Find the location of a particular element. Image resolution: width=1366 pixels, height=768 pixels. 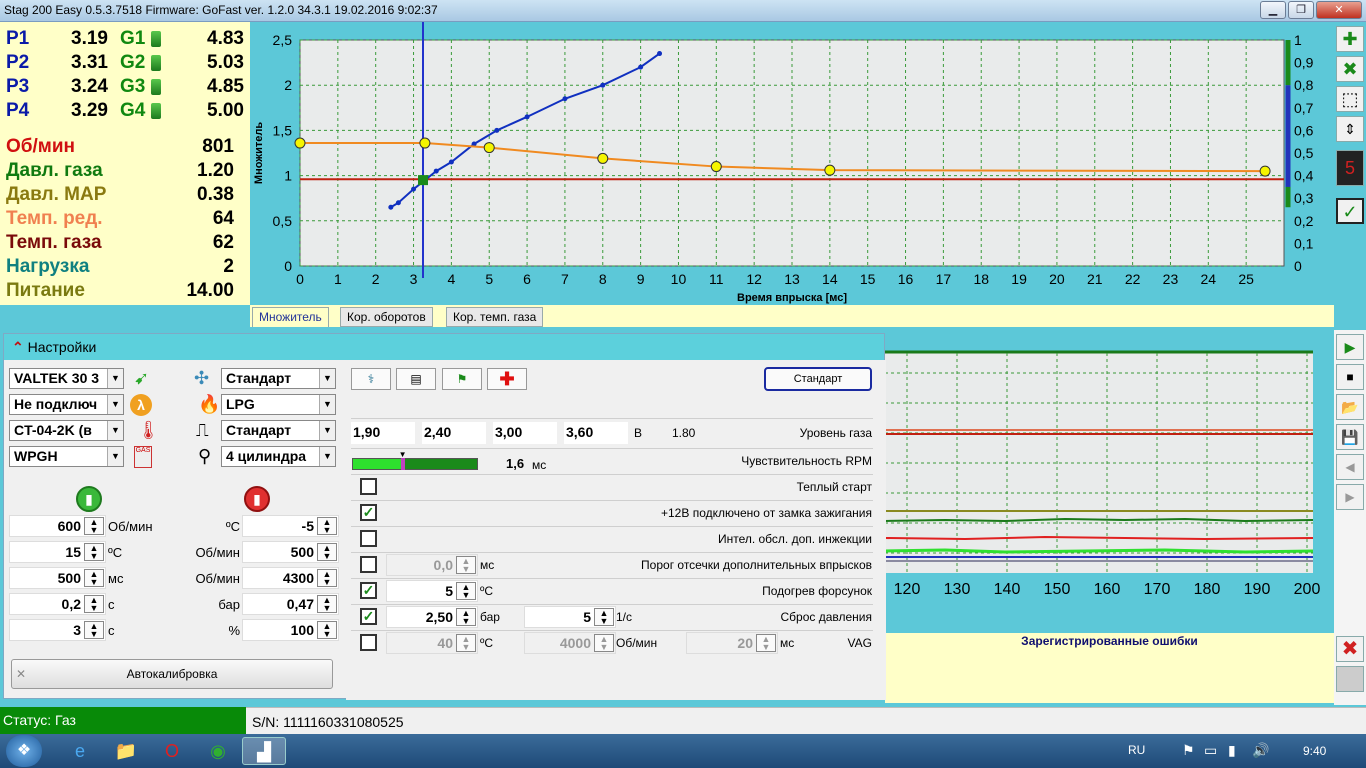

injector-type-select: Стандарт ▼ is located at coordinates (278, 430).